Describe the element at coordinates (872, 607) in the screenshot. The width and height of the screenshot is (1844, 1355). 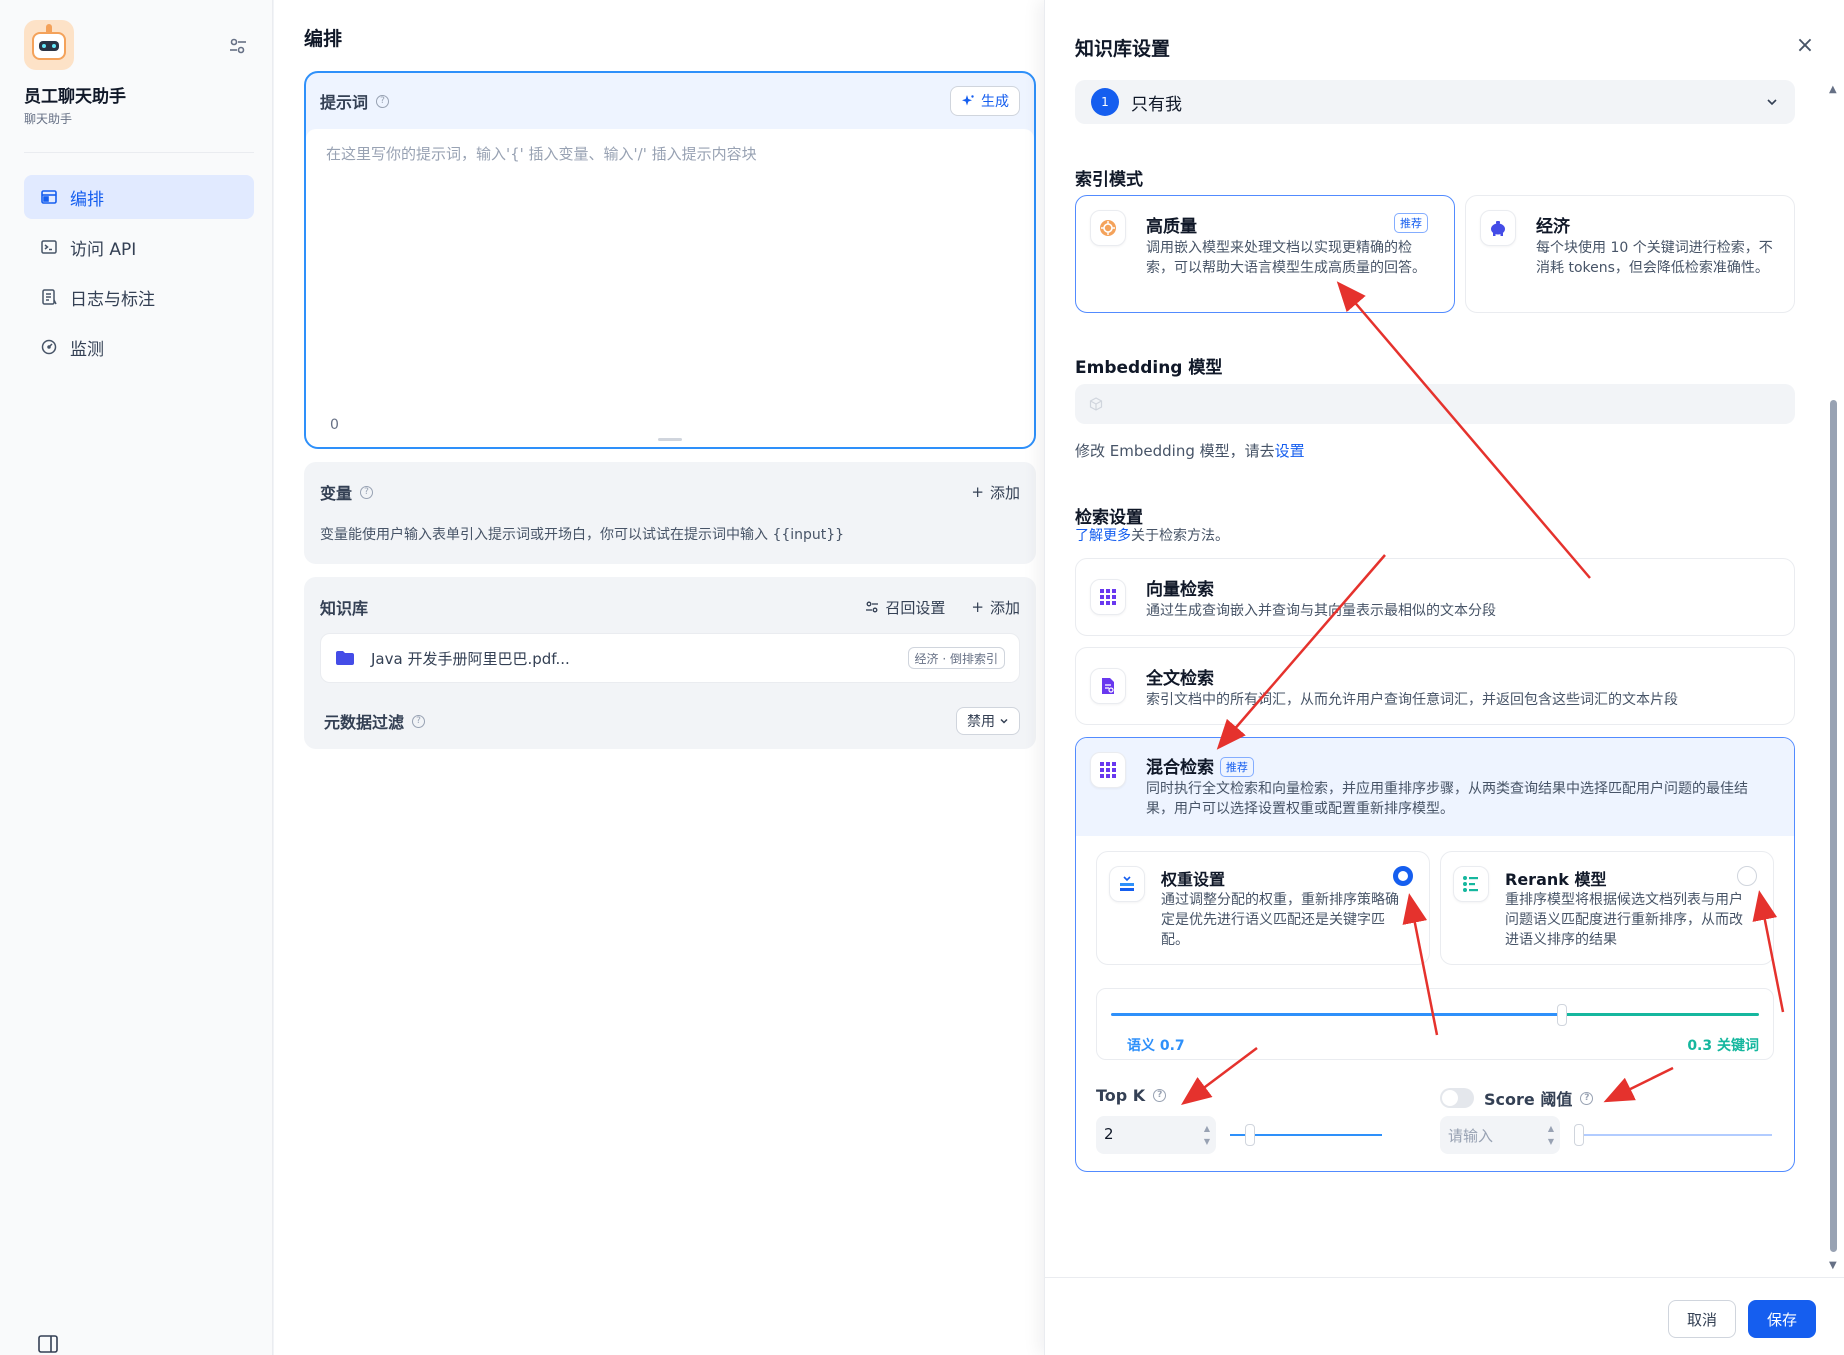
I see `sliders-icon` at that location.